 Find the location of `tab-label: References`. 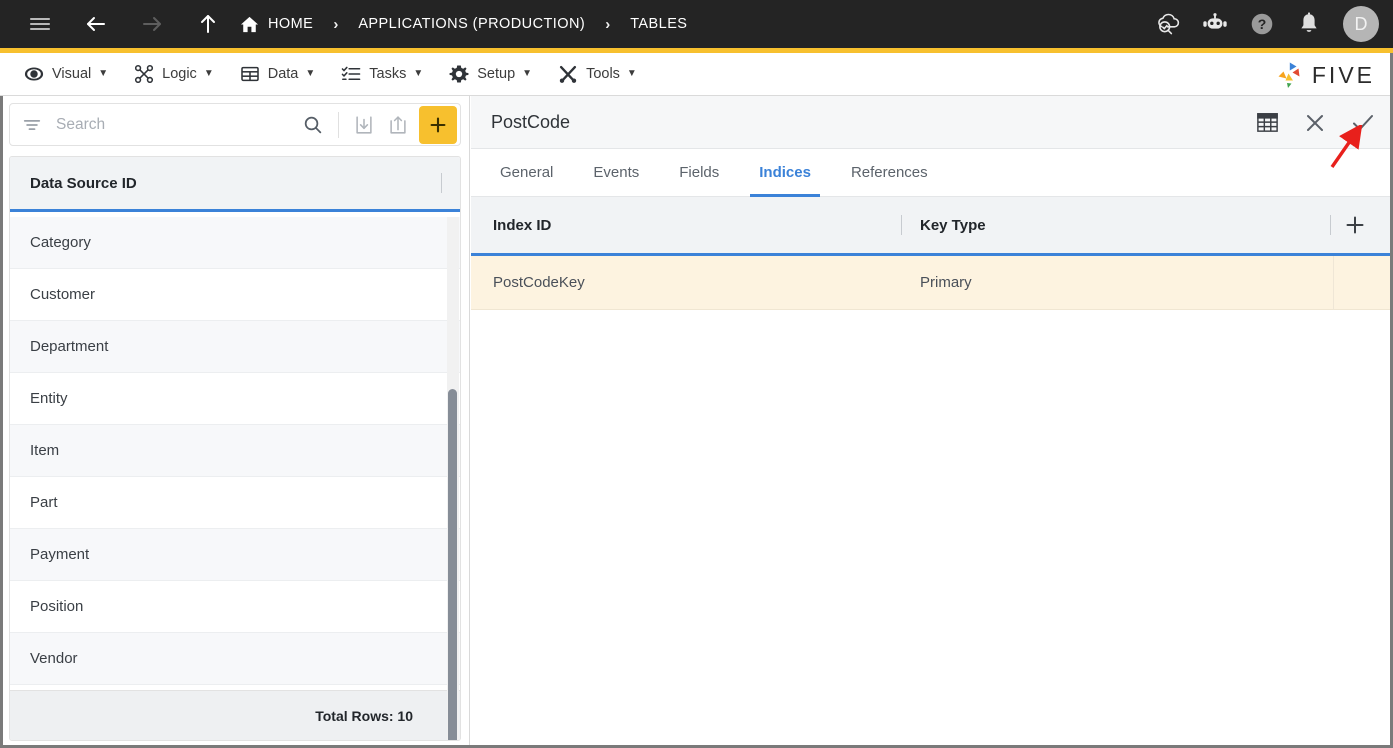

tab-label: References is located at coordinates (889, 172).